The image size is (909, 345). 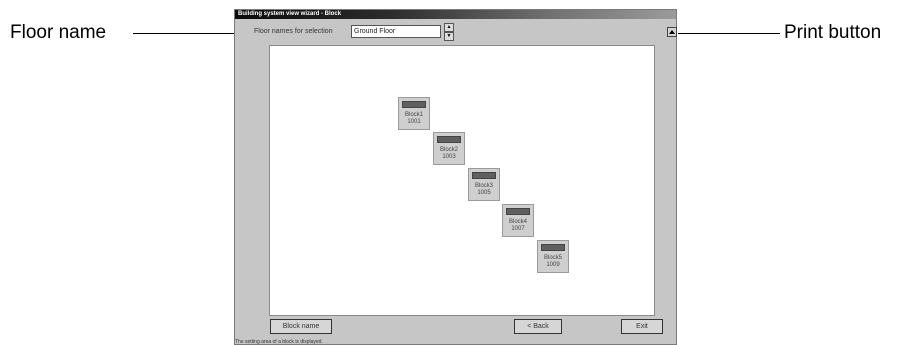 What do you see at coordinates (729, 33) in the screenshot?
I see `leader-line-print-button` at bounding box center [729, 33].